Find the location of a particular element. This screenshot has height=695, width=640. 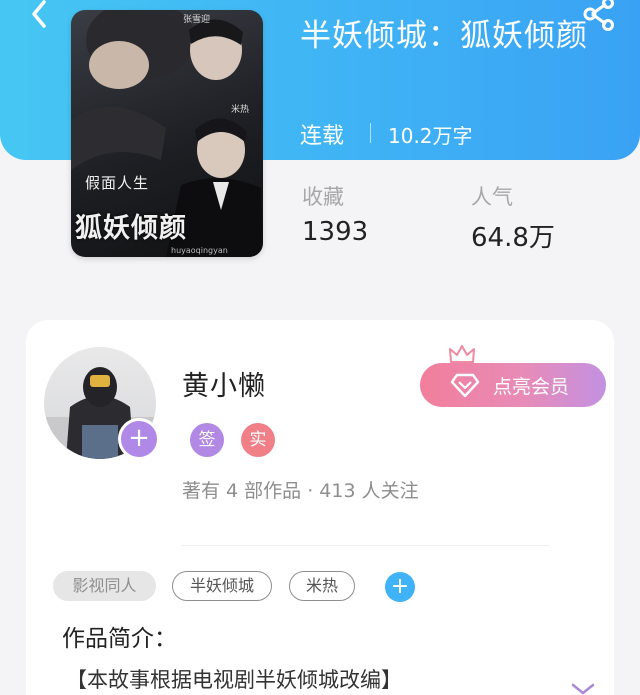

add-tag-button: + is located at coordinates (400, 587).